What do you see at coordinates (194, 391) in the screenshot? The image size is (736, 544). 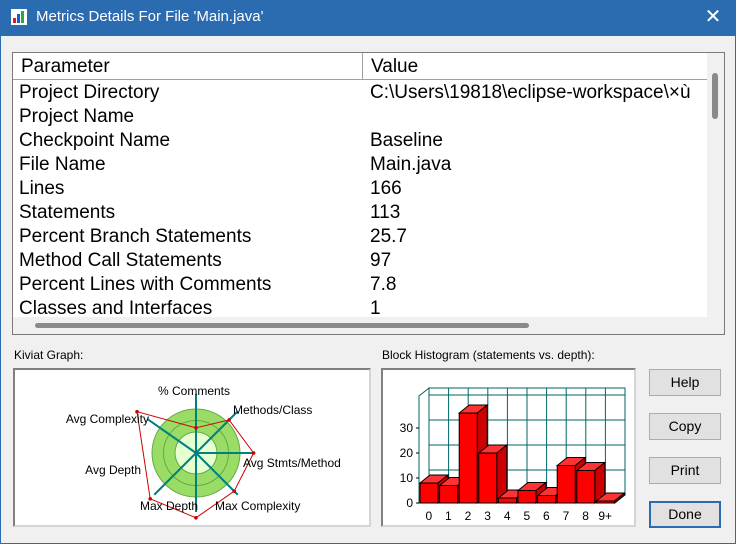 I see `kiviat-axis-label: % Comments` at bounding box center [194, 391].